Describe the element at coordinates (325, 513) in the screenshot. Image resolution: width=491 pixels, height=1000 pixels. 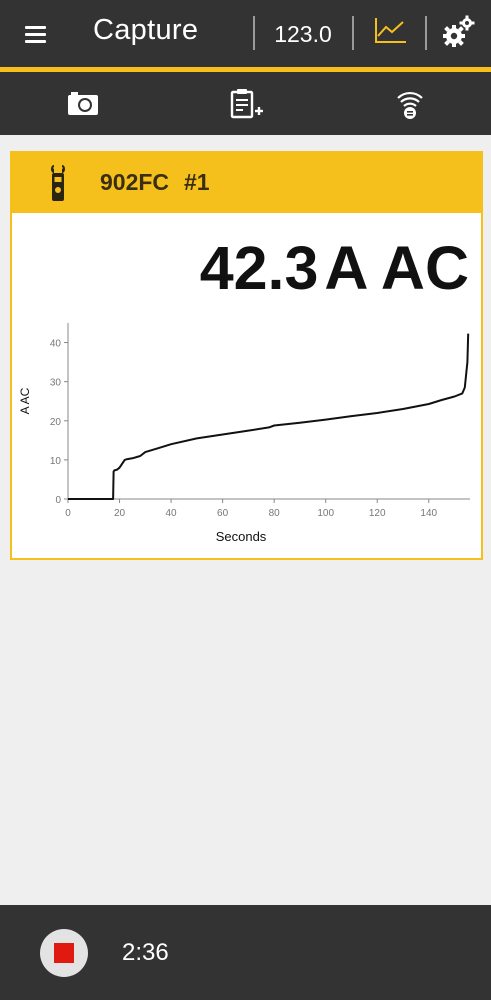
I see `x-tick-label: 100` at that location.